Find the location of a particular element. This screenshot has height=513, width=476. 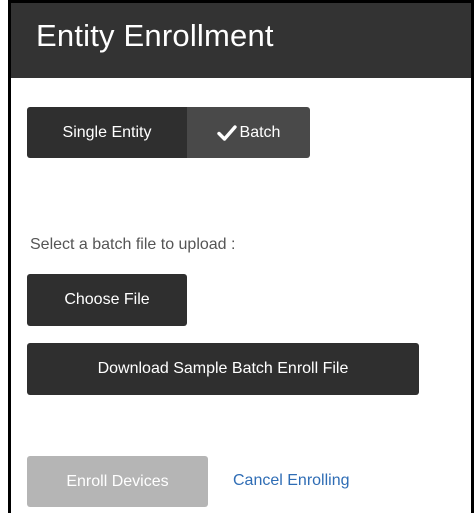

panel-header: Entity Enrollment is located at coordinates (241, 40).